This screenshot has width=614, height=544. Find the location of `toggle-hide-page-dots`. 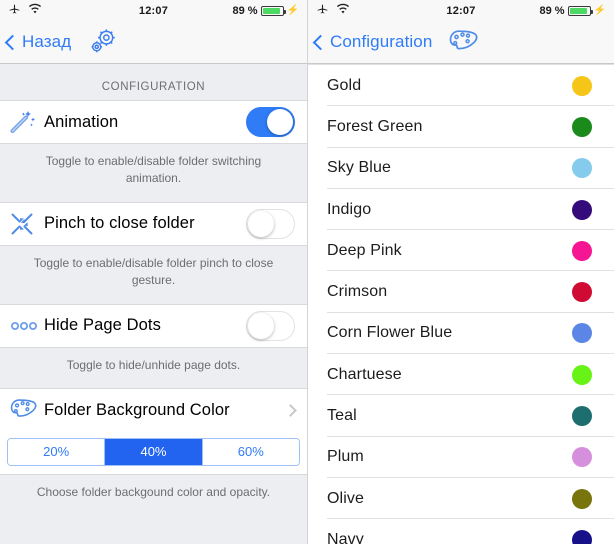

toggle-hide-page-dots is located at coordinates (270, 325).